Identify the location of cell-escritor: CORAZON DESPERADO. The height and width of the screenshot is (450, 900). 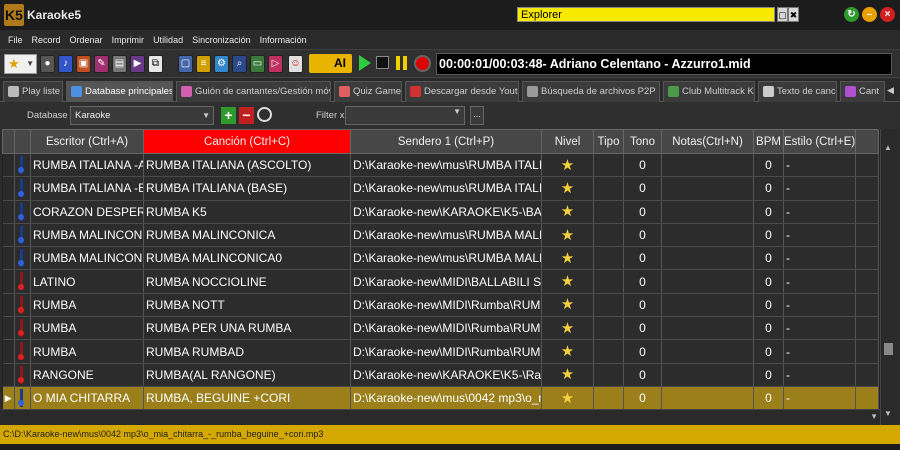
(87, 212).